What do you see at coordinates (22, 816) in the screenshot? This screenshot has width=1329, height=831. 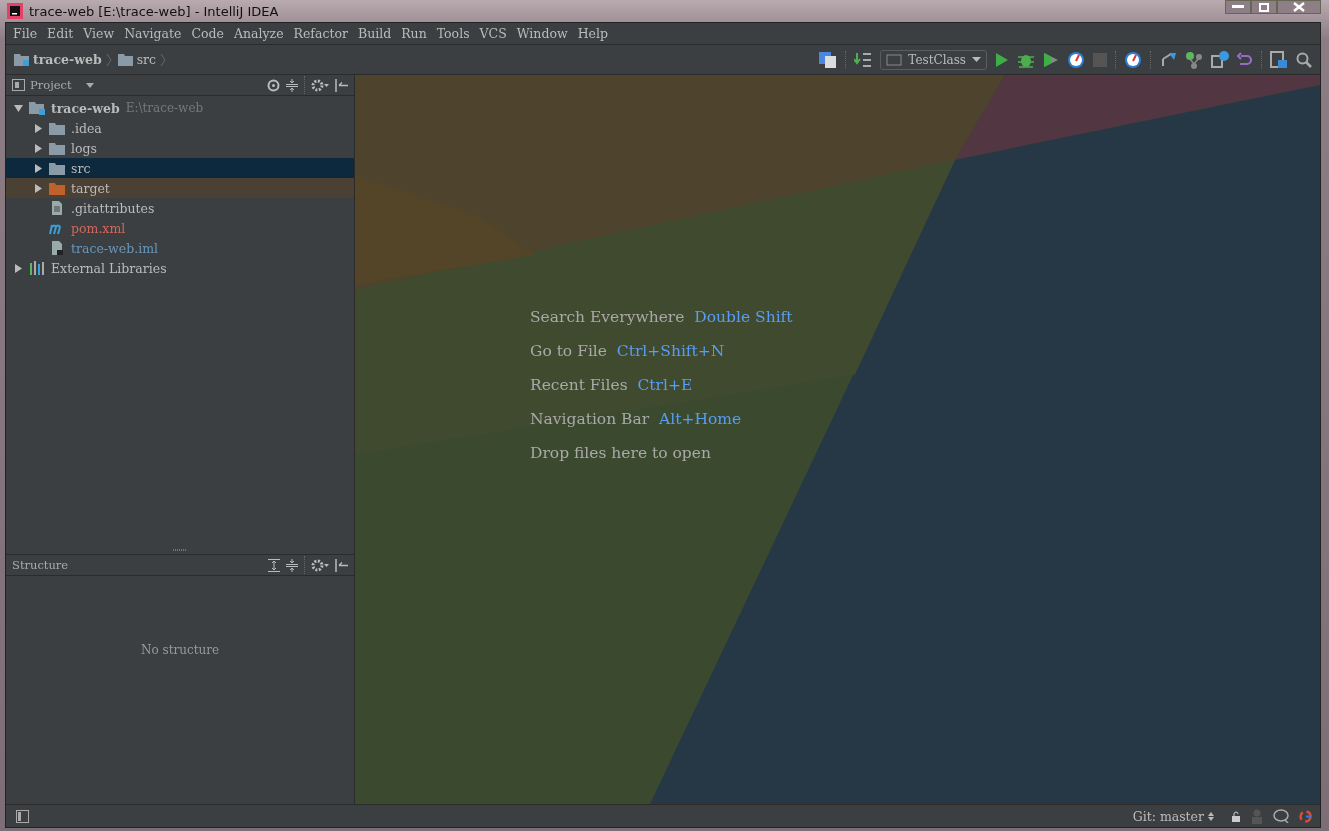 I see `toggle-tool-windows-icon` at bounding box center [22, 816].